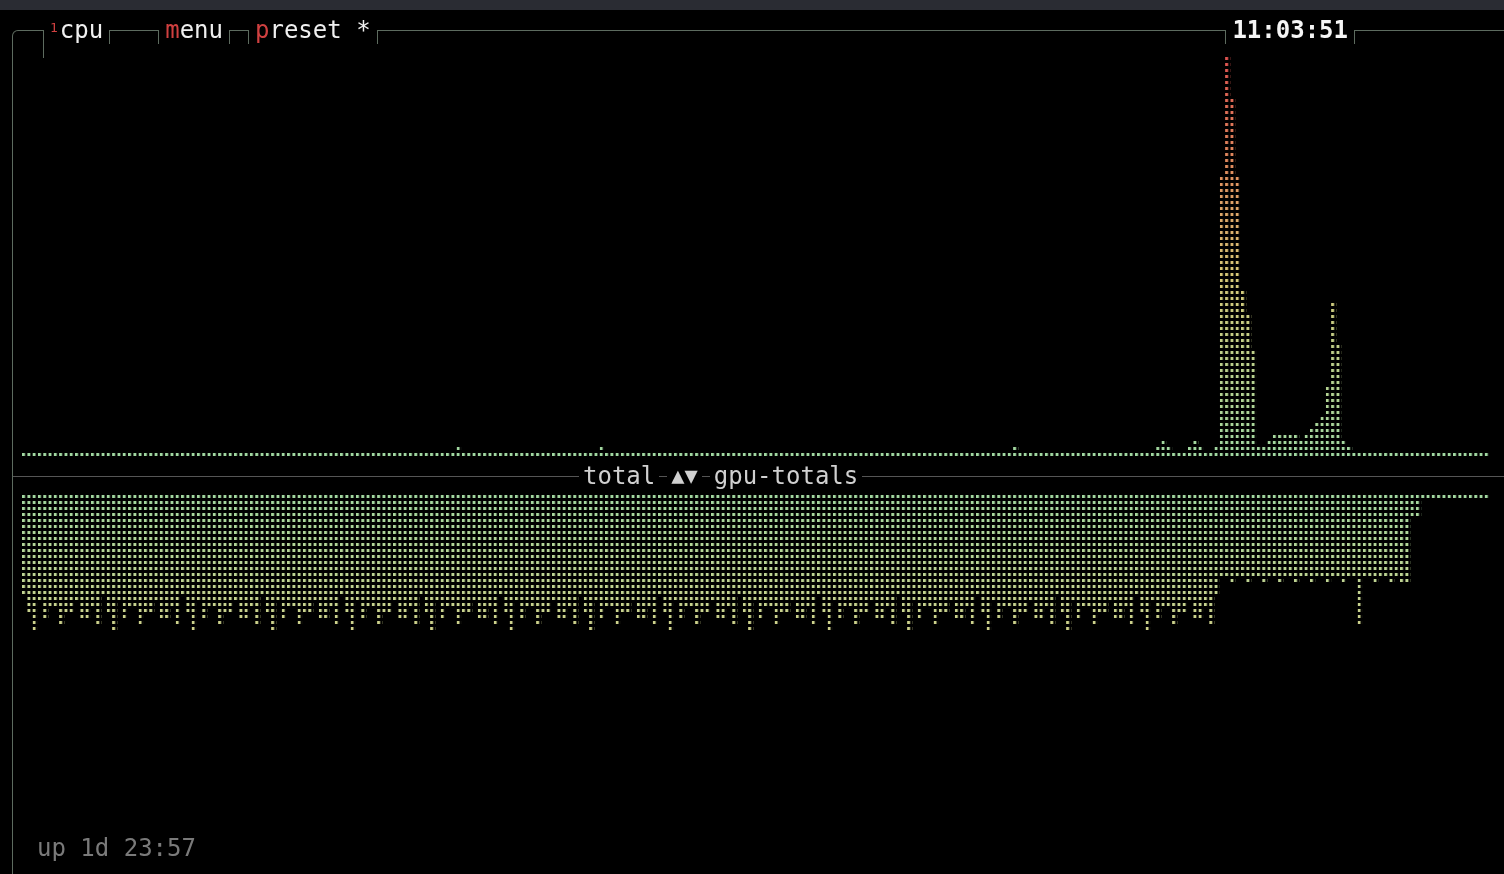  What do you see at coordinates (786, 476) in the screenshot?
I see `graph-label: gpu-totals` at bounding box center [786, 476].